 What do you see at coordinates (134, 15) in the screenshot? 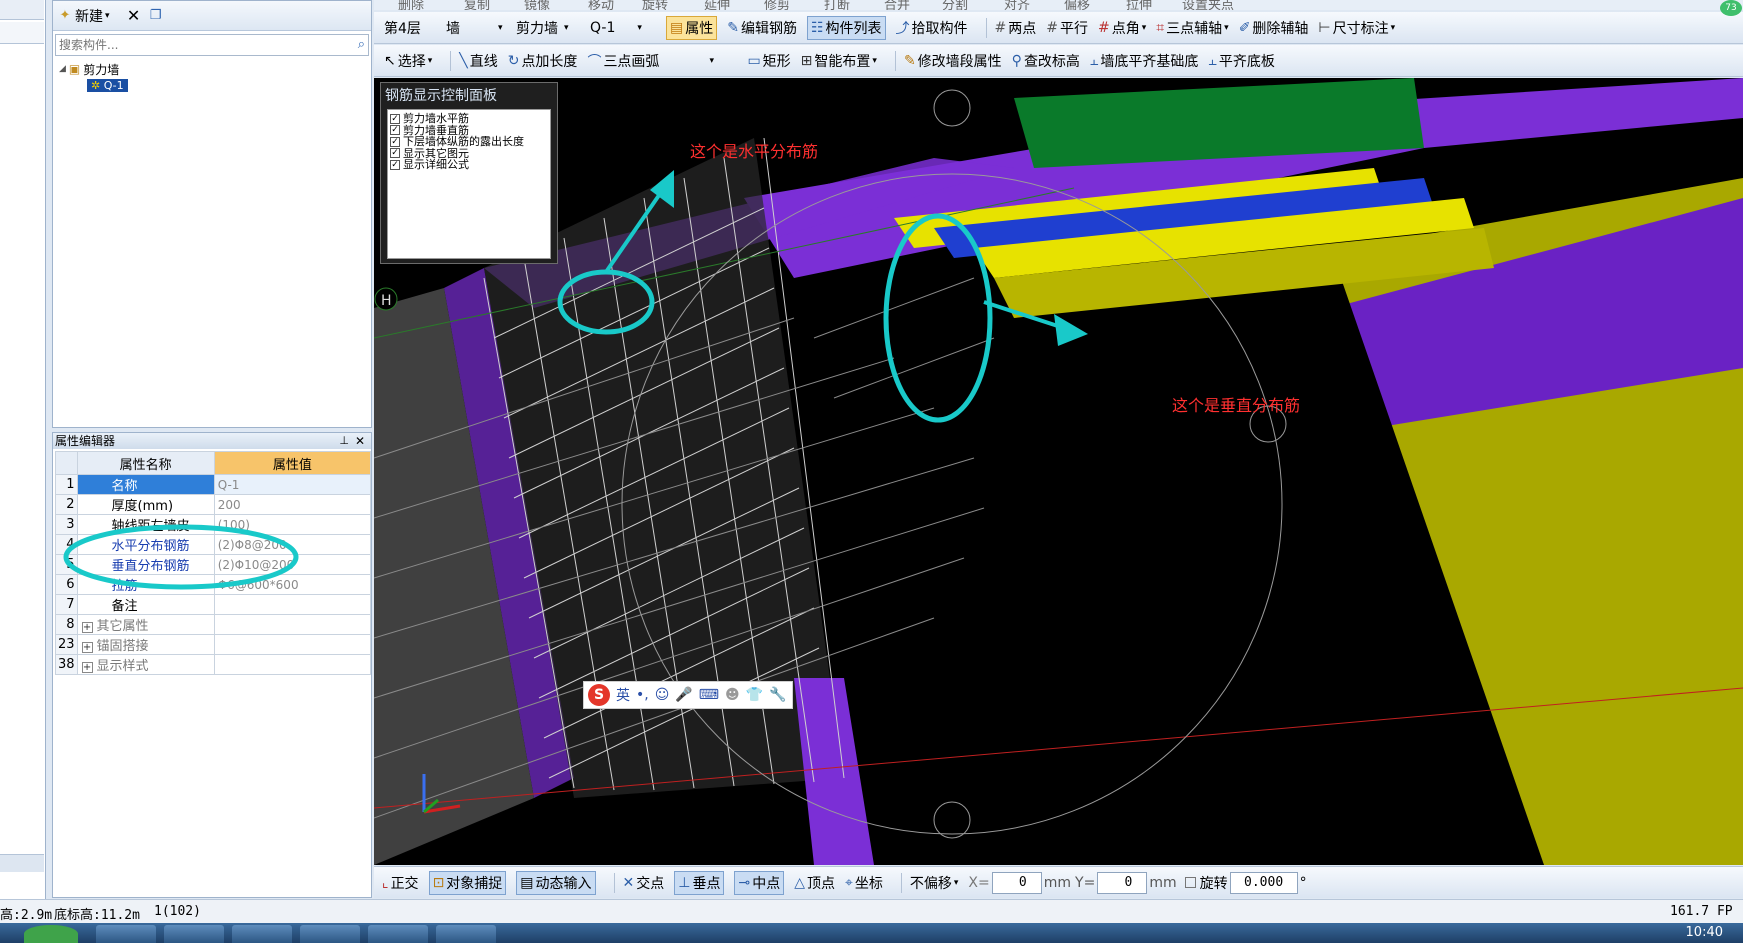
I see `delete-icon: ✕` at bounding box center [134, 15].